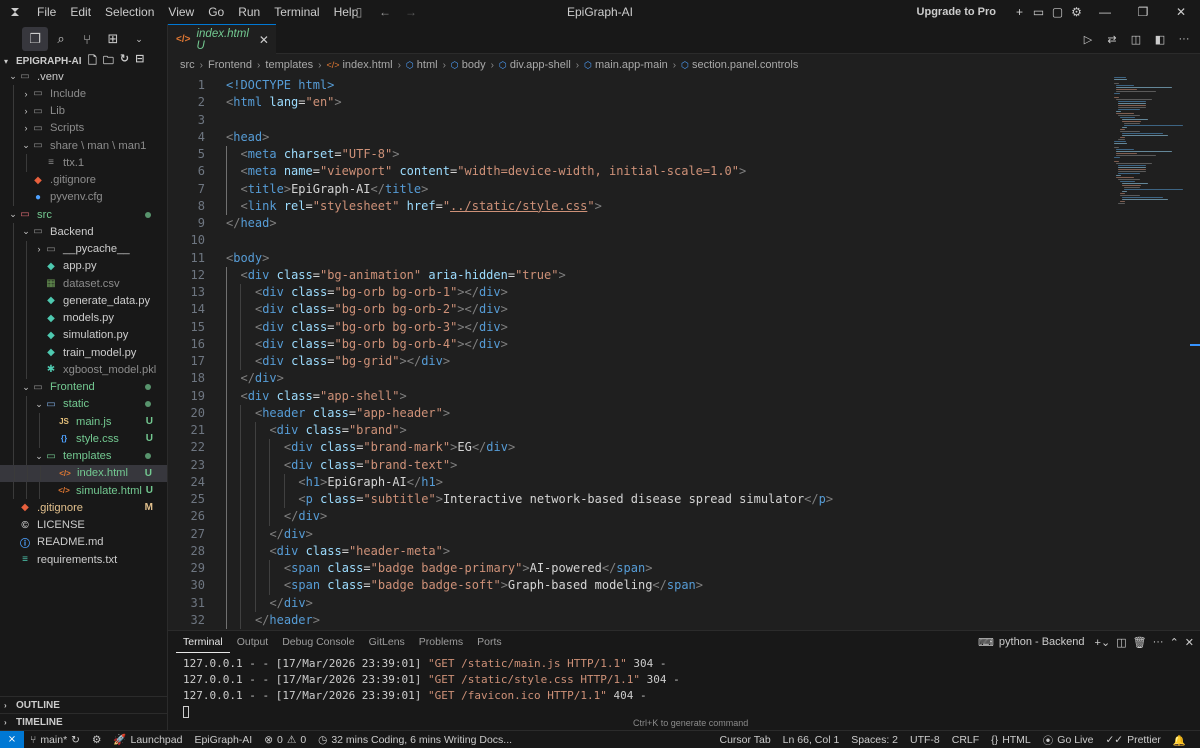 The image size is (1200, 748). Describe the element at coordinates (422, 65) in the screenshot. I see `breadcrumb-item: ⬡ html` at that location.